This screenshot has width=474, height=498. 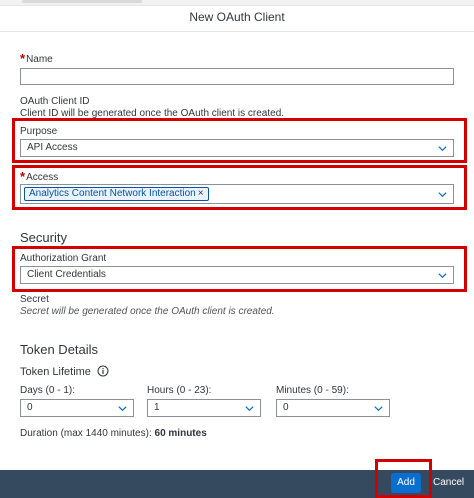 What do you see at coordinates (86, 433) in the screenshot?
I see `duration-label: Duration (max 1440 minutes):` at bounding box center [86, 433].